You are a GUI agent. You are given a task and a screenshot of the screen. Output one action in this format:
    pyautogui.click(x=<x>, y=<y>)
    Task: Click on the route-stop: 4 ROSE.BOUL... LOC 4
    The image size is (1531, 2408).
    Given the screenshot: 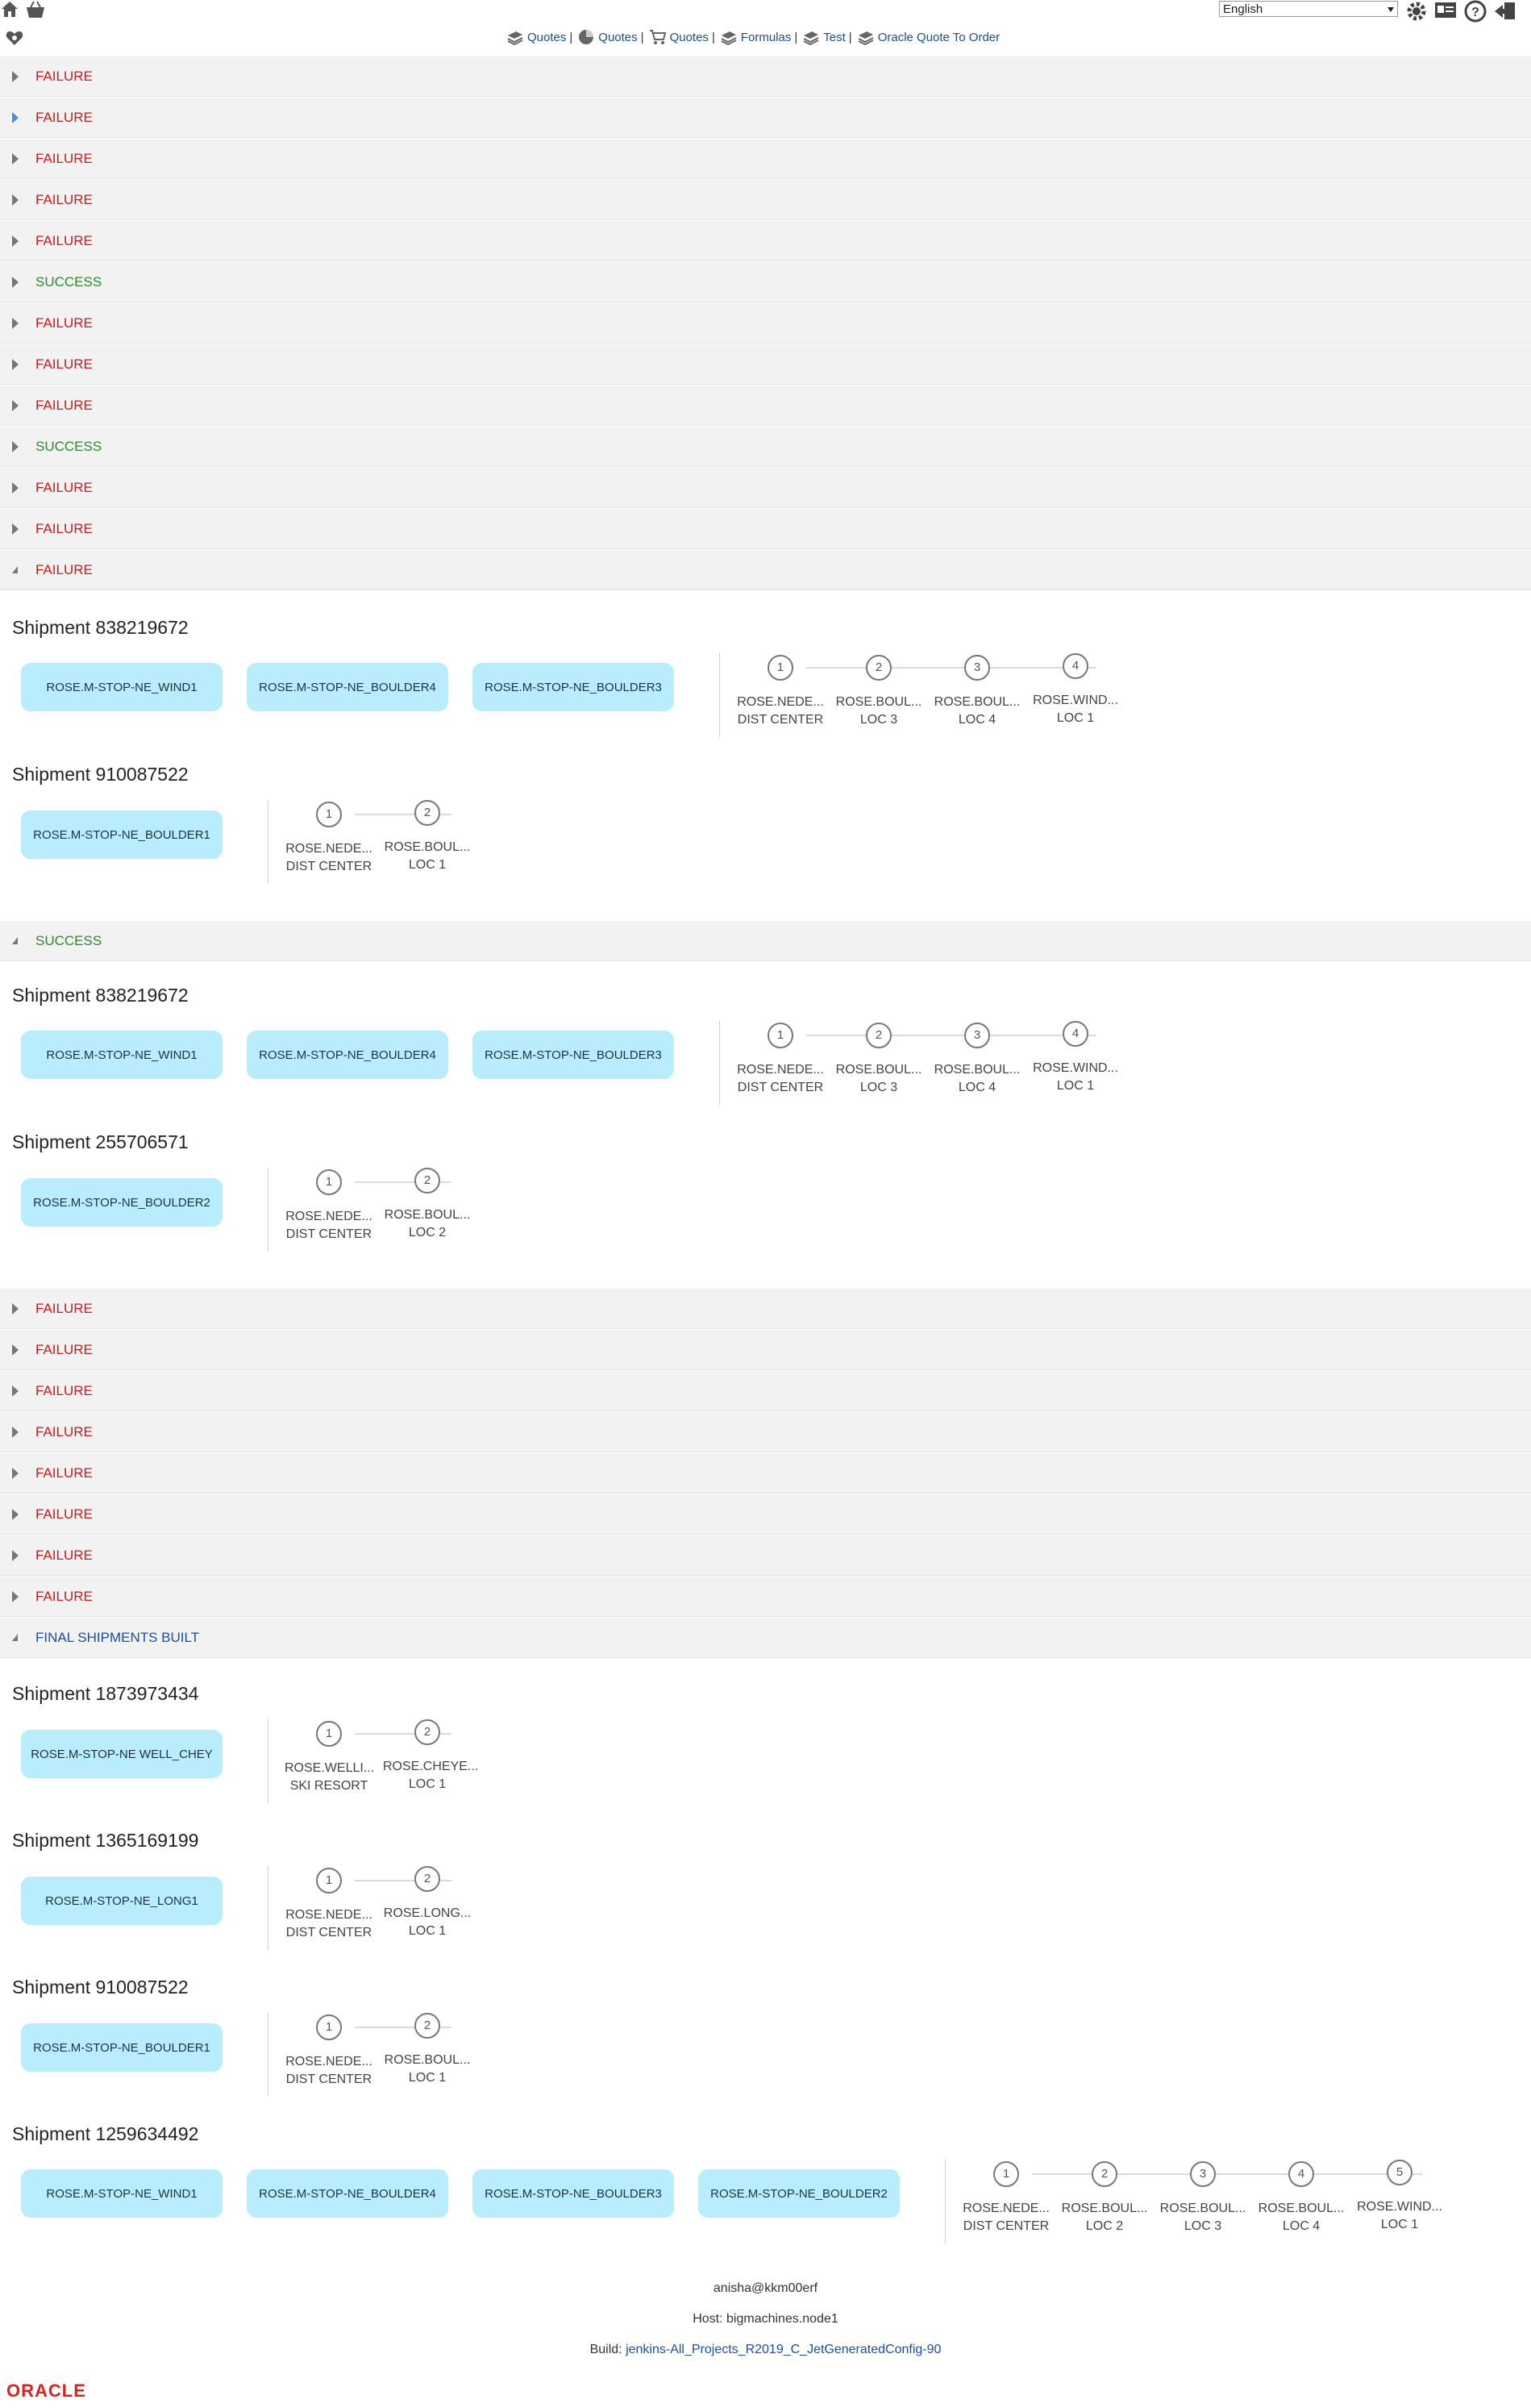 What is the action you would take?
    pyautogui.click(x=1301, y=2198)
    